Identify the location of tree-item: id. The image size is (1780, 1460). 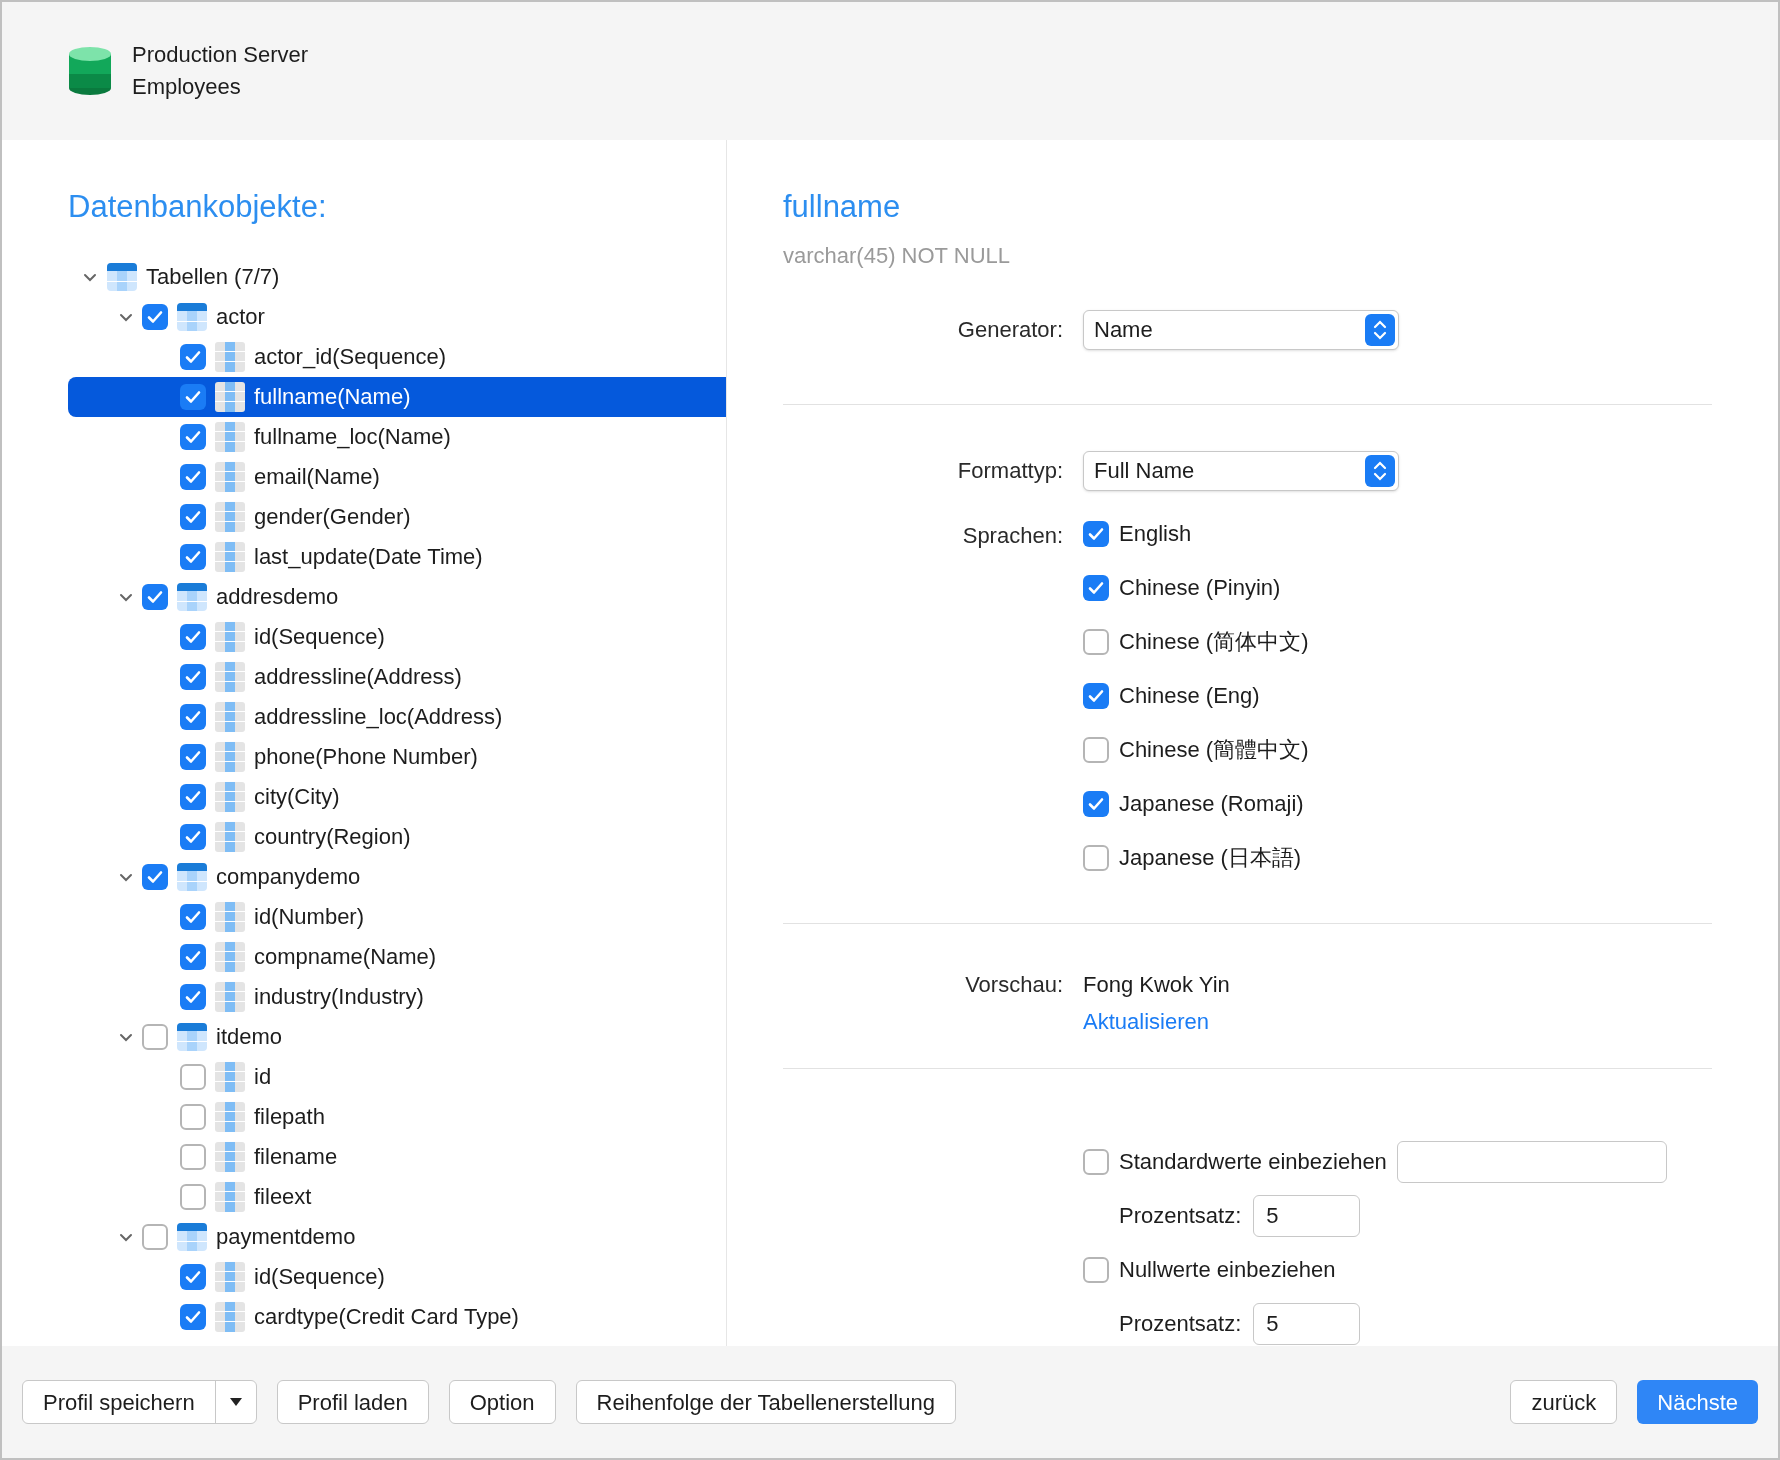
(397, 1076).